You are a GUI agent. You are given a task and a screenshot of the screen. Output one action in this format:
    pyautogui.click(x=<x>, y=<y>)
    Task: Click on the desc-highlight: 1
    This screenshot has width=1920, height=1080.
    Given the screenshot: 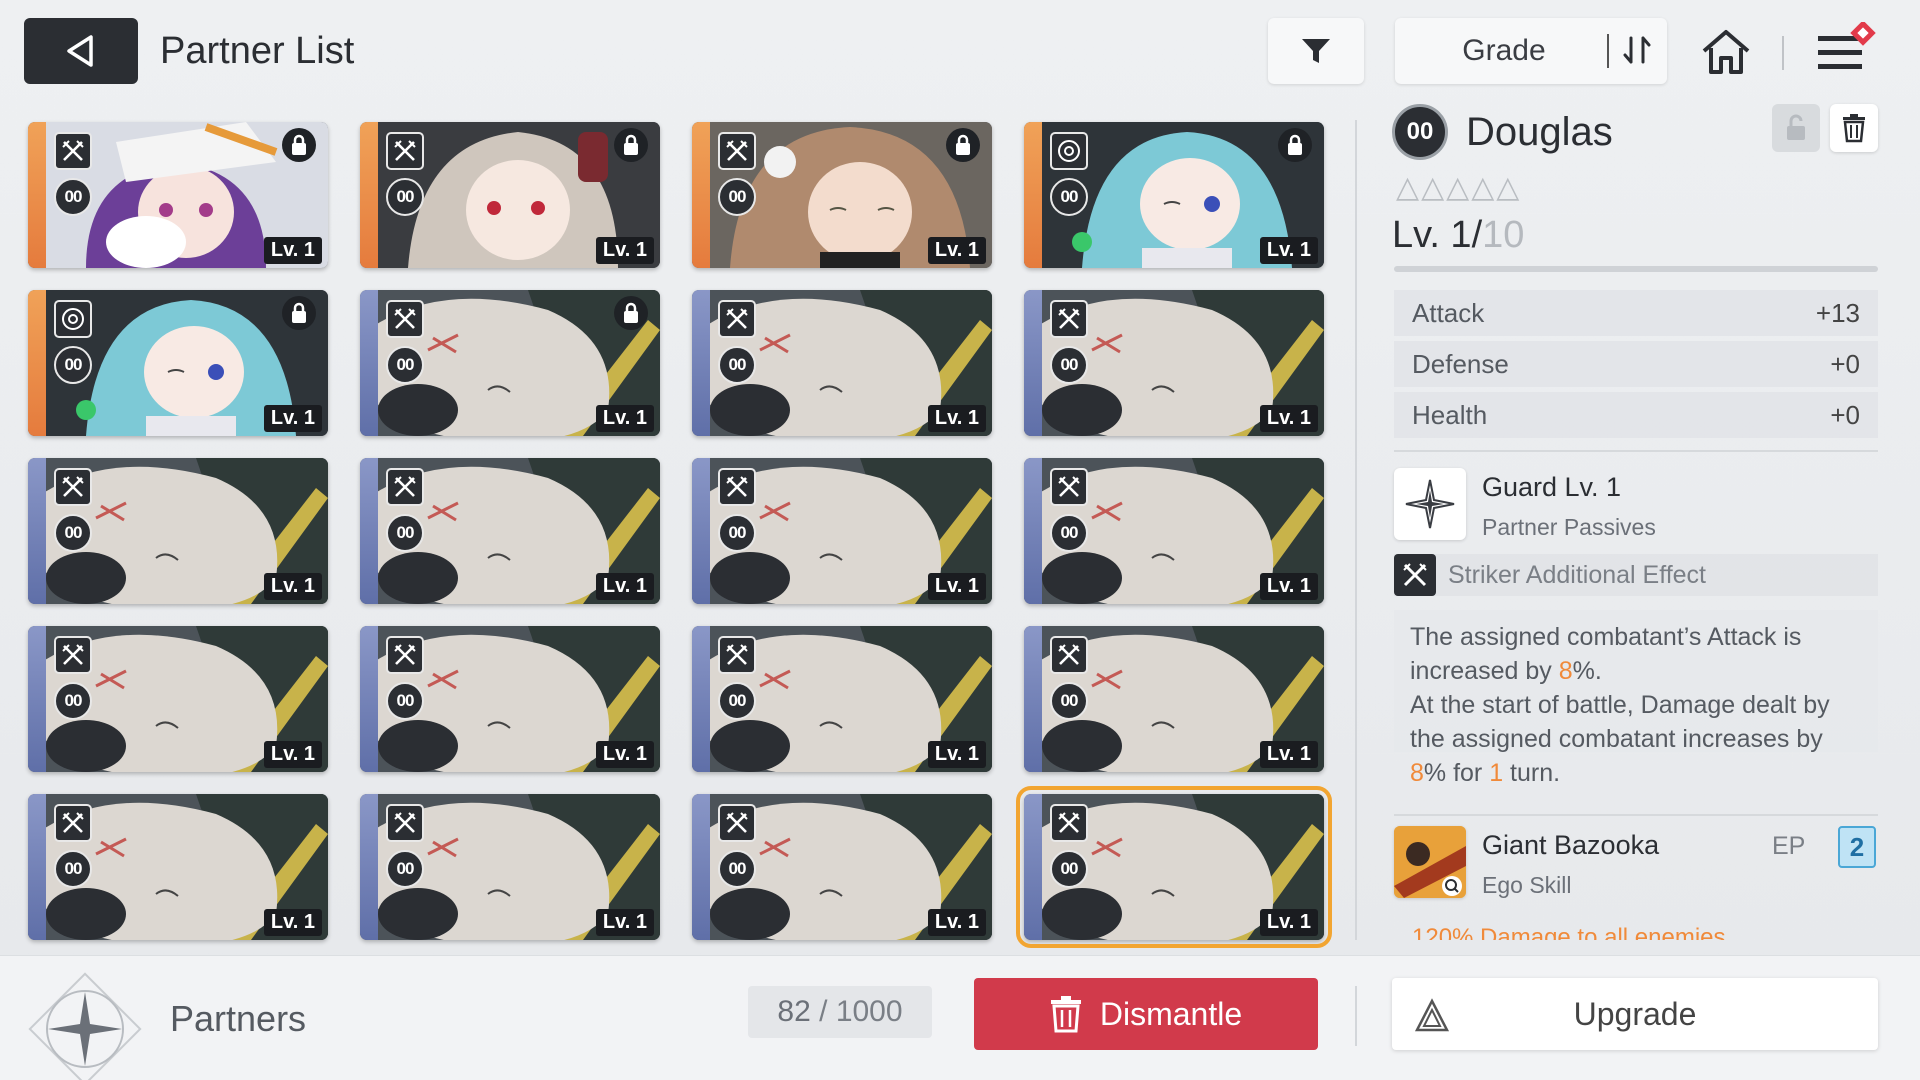 What is the action you would take?
    pyautogui.click(x=1496, y=773)
    